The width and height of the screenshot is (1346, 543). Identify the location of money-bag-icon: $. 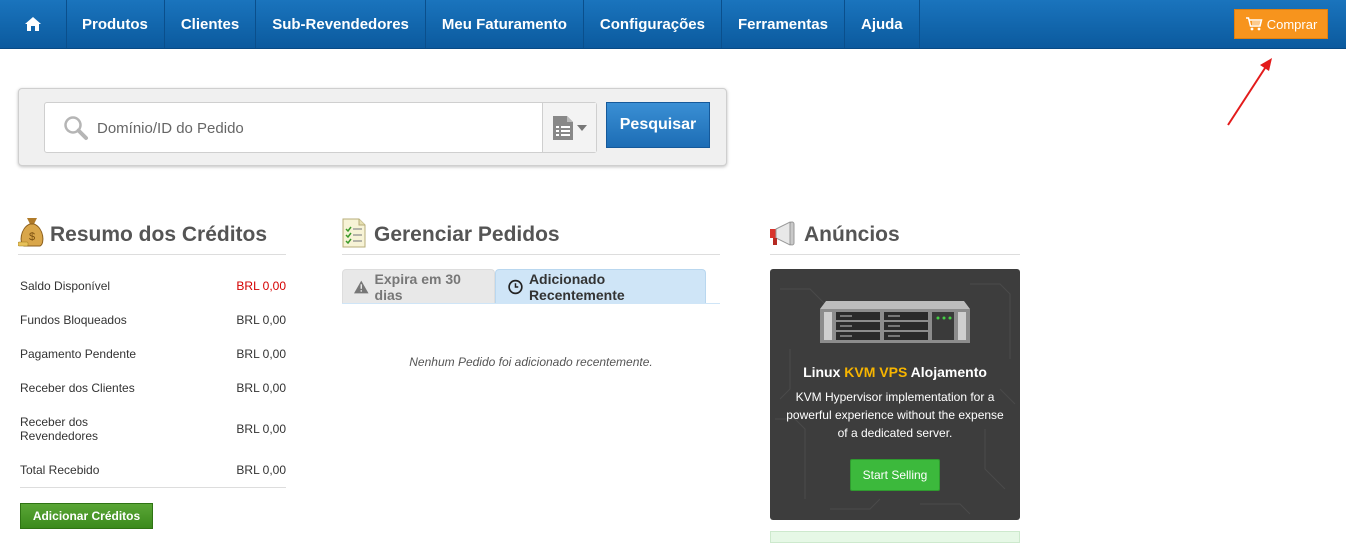
(31, 232).